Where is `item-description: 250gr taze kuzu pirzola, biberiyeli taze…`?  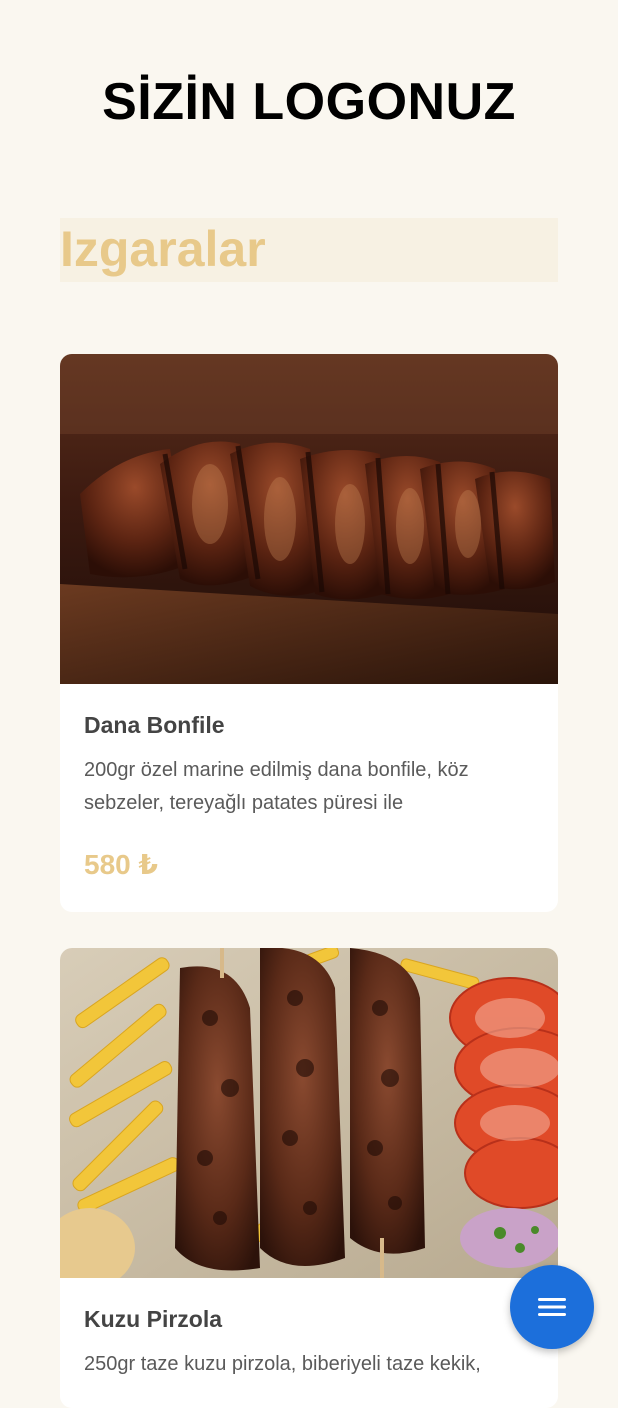 item-description: 250gr taze kuzu pirzola, biberiyeli taze… is located at coordinates (282, 1364).